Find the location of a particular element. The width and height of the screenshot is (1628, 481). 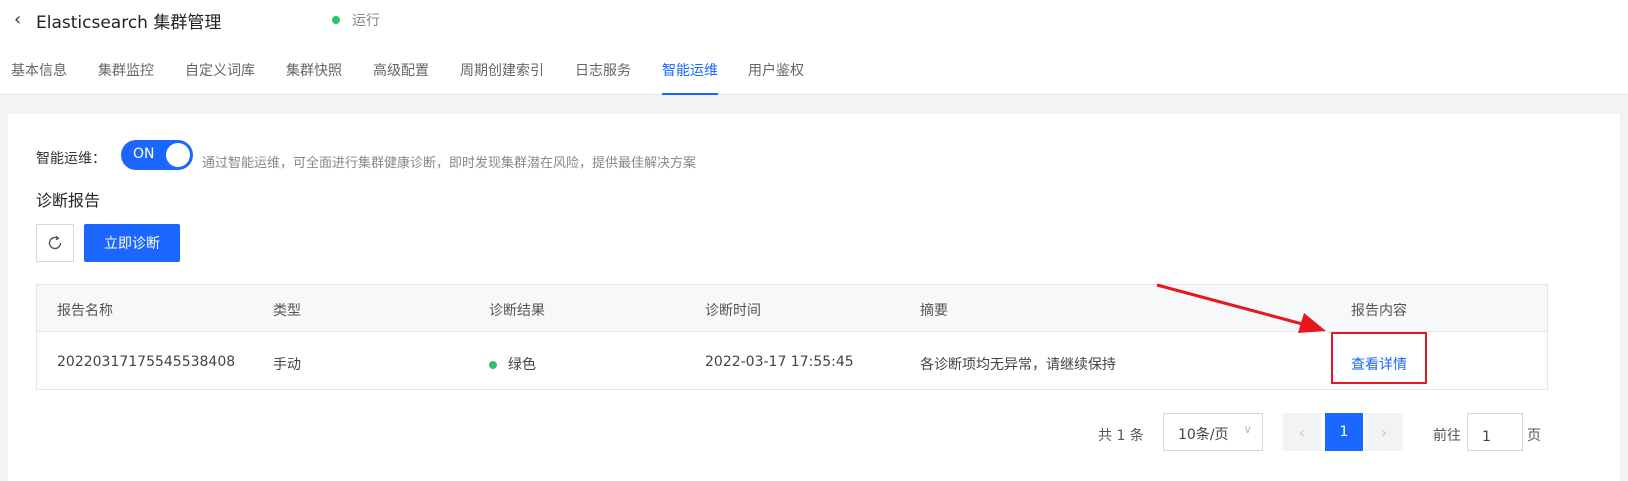

goto-unit: 页 is located at coordinates (1534, 436).